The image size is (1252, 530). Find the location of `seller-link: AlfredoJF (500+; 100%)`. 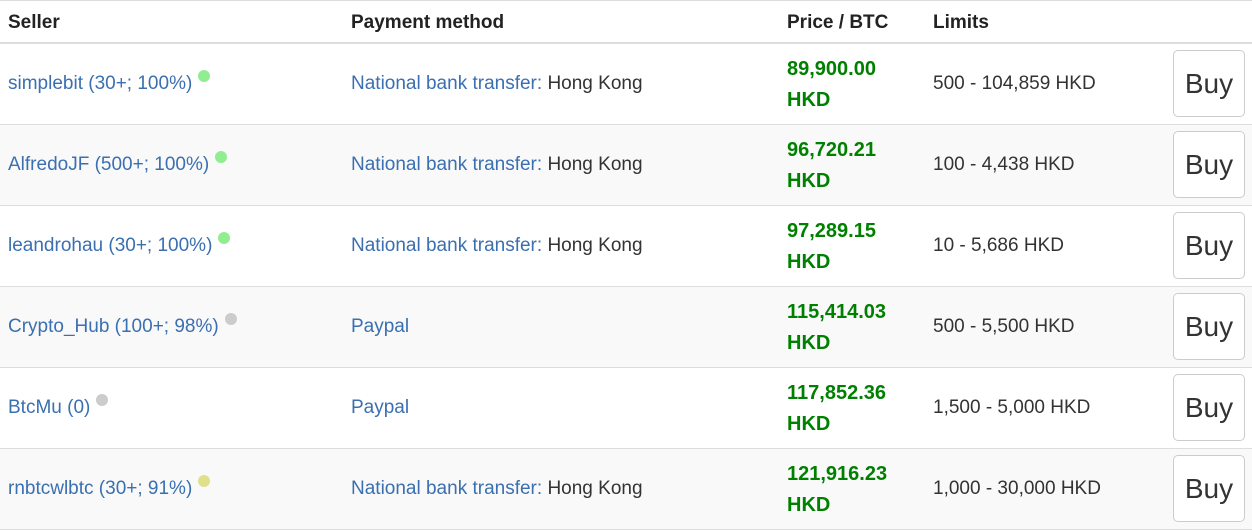

seller-link: AlfredoJF (500+; 100%) is located at coordinates (108, 164).